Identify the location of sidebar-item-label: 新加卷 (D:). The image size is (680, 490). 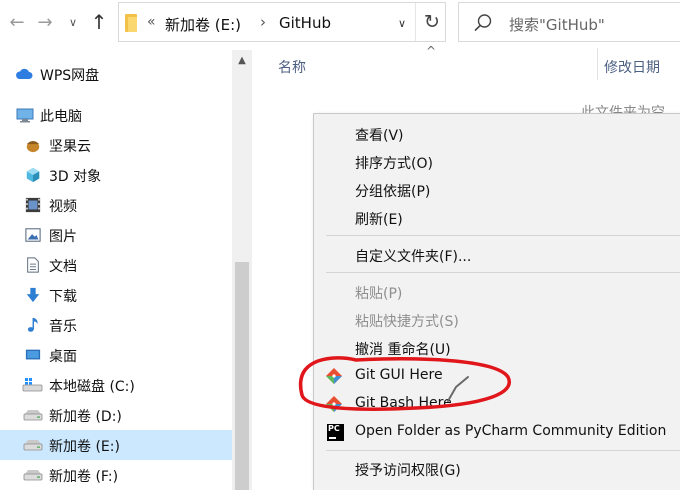
(85, 417).